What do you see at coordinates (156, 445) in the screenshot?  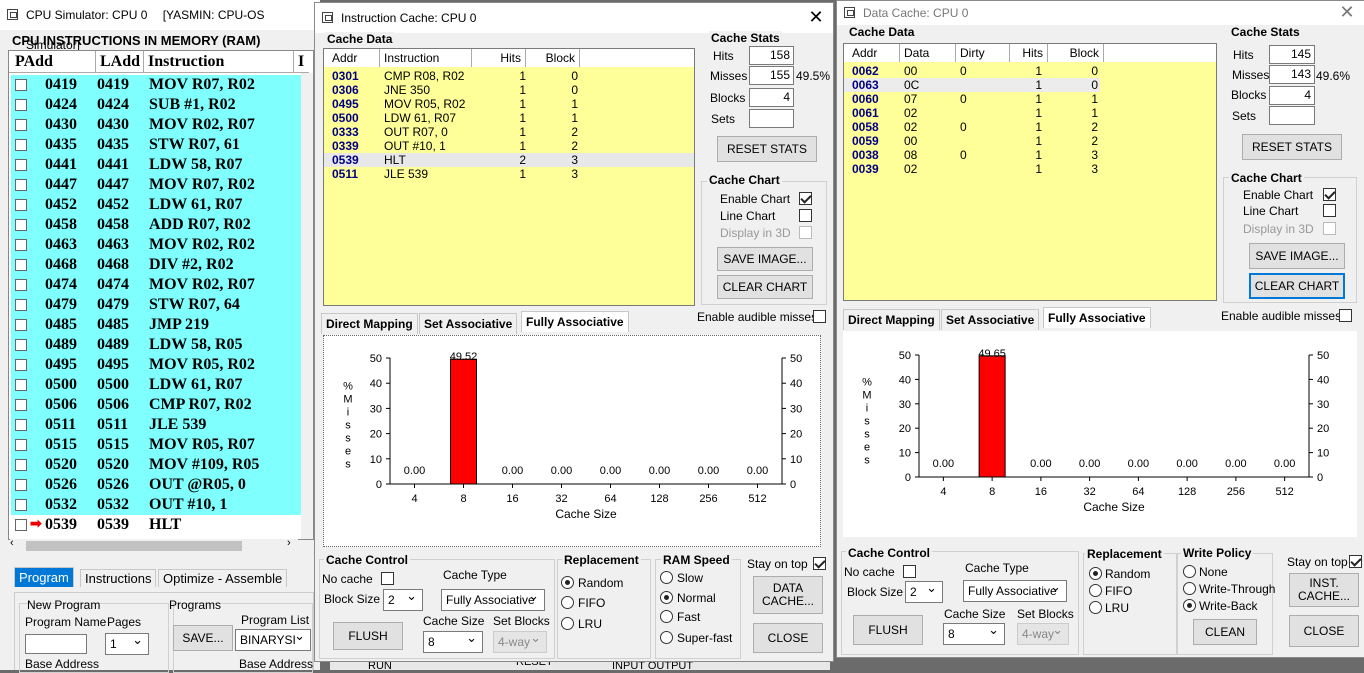 I see `ram-table-row: 0515 0515 MOV R05, R07` at bounding box center [156, 445].